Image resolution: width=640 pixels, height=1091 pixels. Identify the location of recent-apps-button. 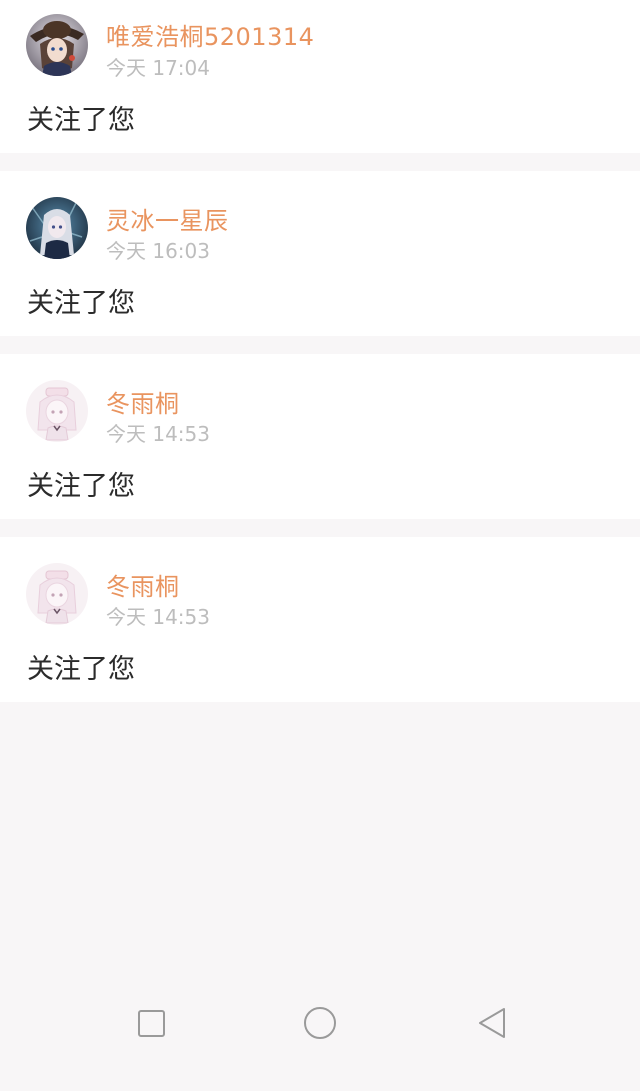
(151, 1023).